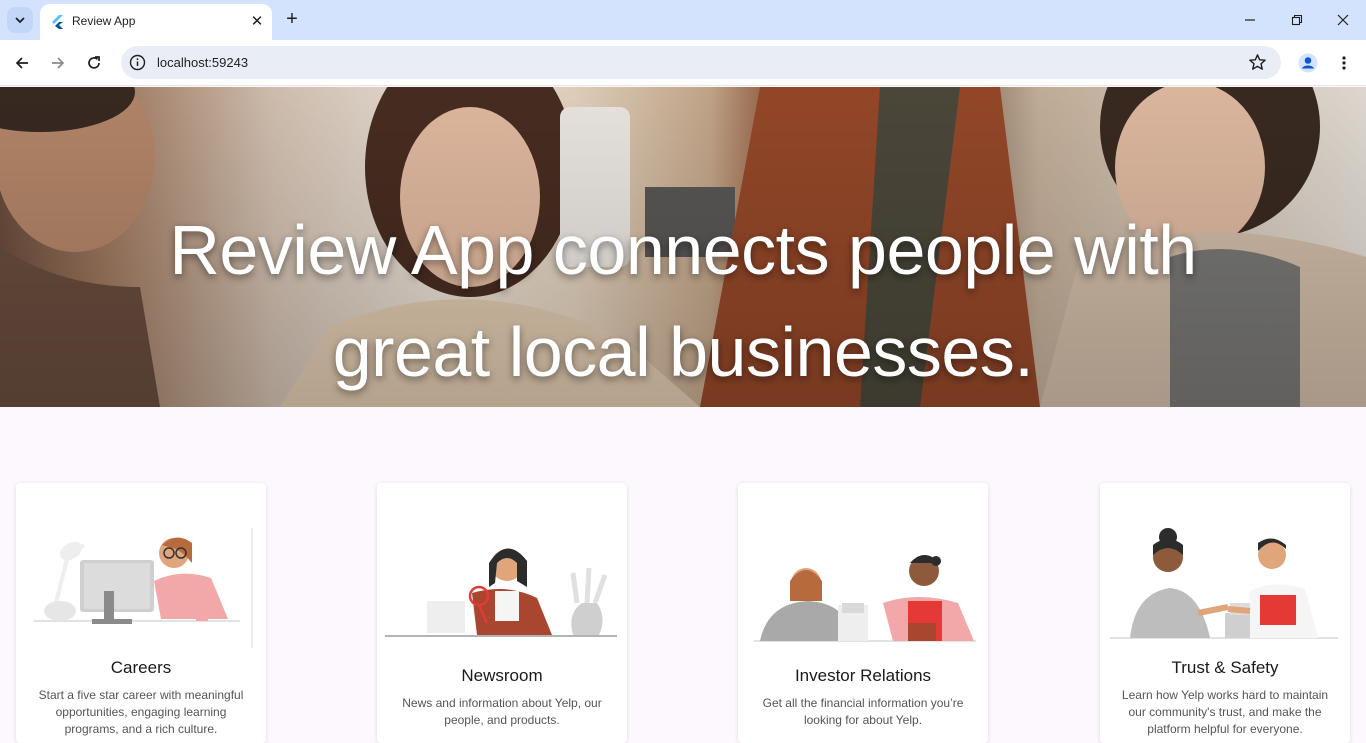  I want to click on card-title: Careers, so click(141, 667).